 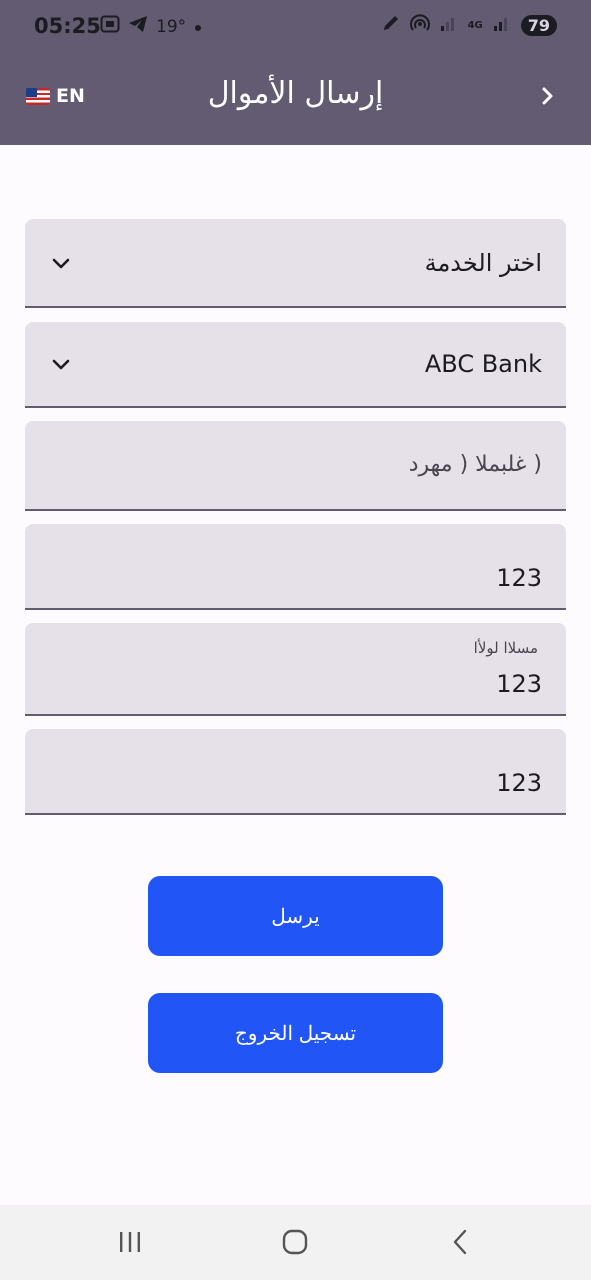 I want to click on amount-field-placeholder: ( غلبملا ( مهرد, so click(x=475, y=464).